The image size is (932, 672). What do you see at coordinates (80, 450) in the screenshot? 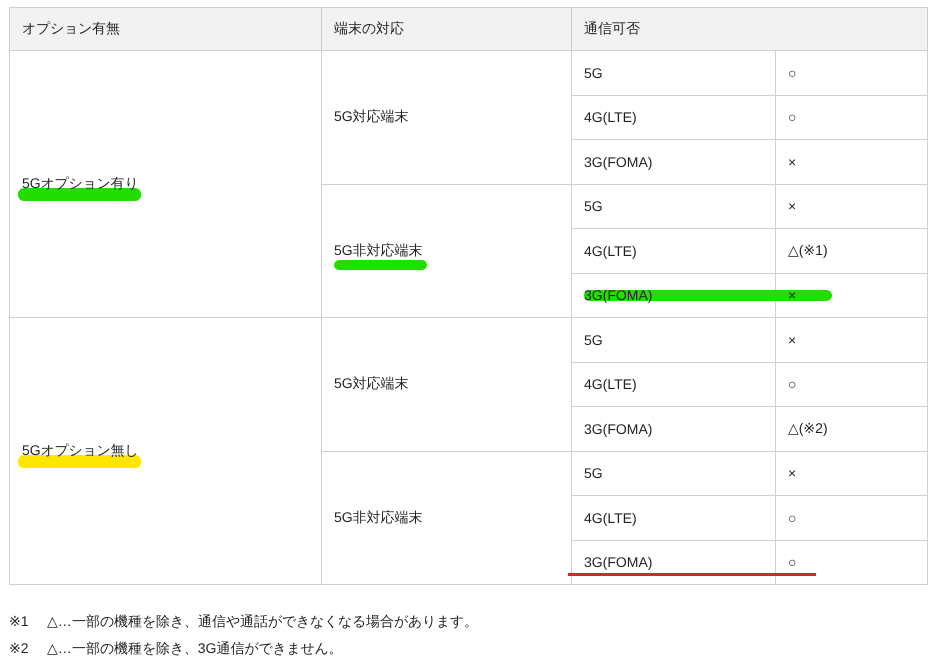
I see `option-cell: 5Gオプション無し` at bounding box center [80, 450].